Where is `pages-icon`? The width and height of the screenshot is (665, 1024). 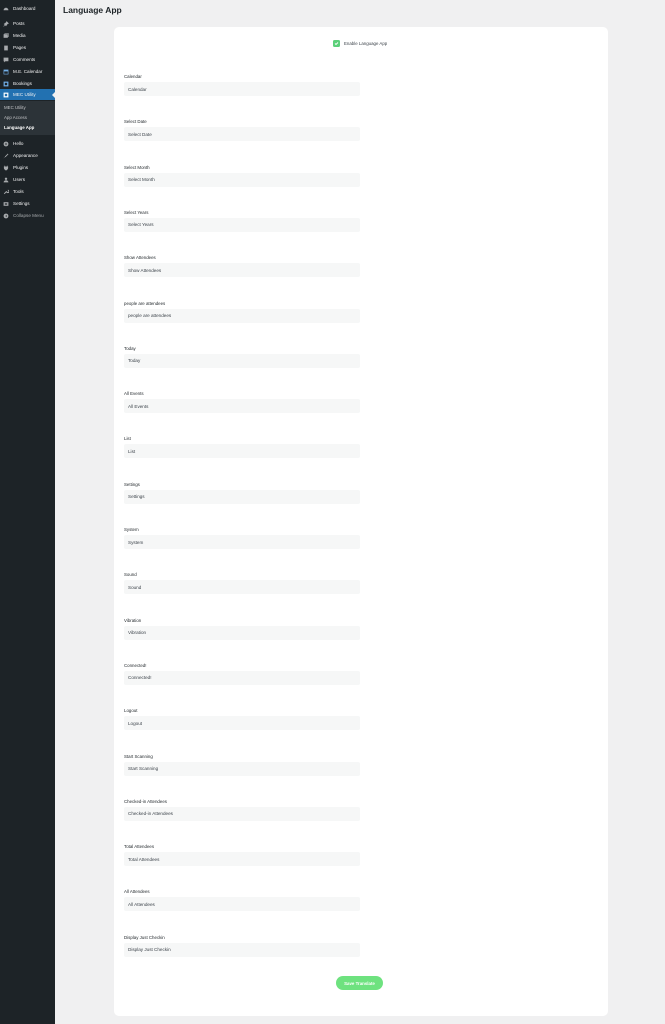 pages-icon is located at coordinates (6, 48).